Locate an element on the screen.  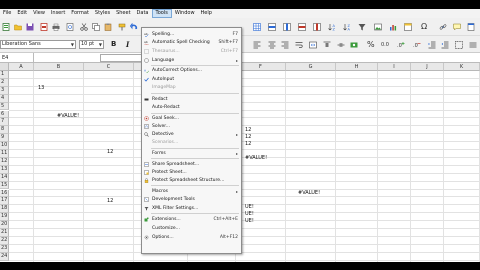
undo-icon is located at coordinates (134, 27).